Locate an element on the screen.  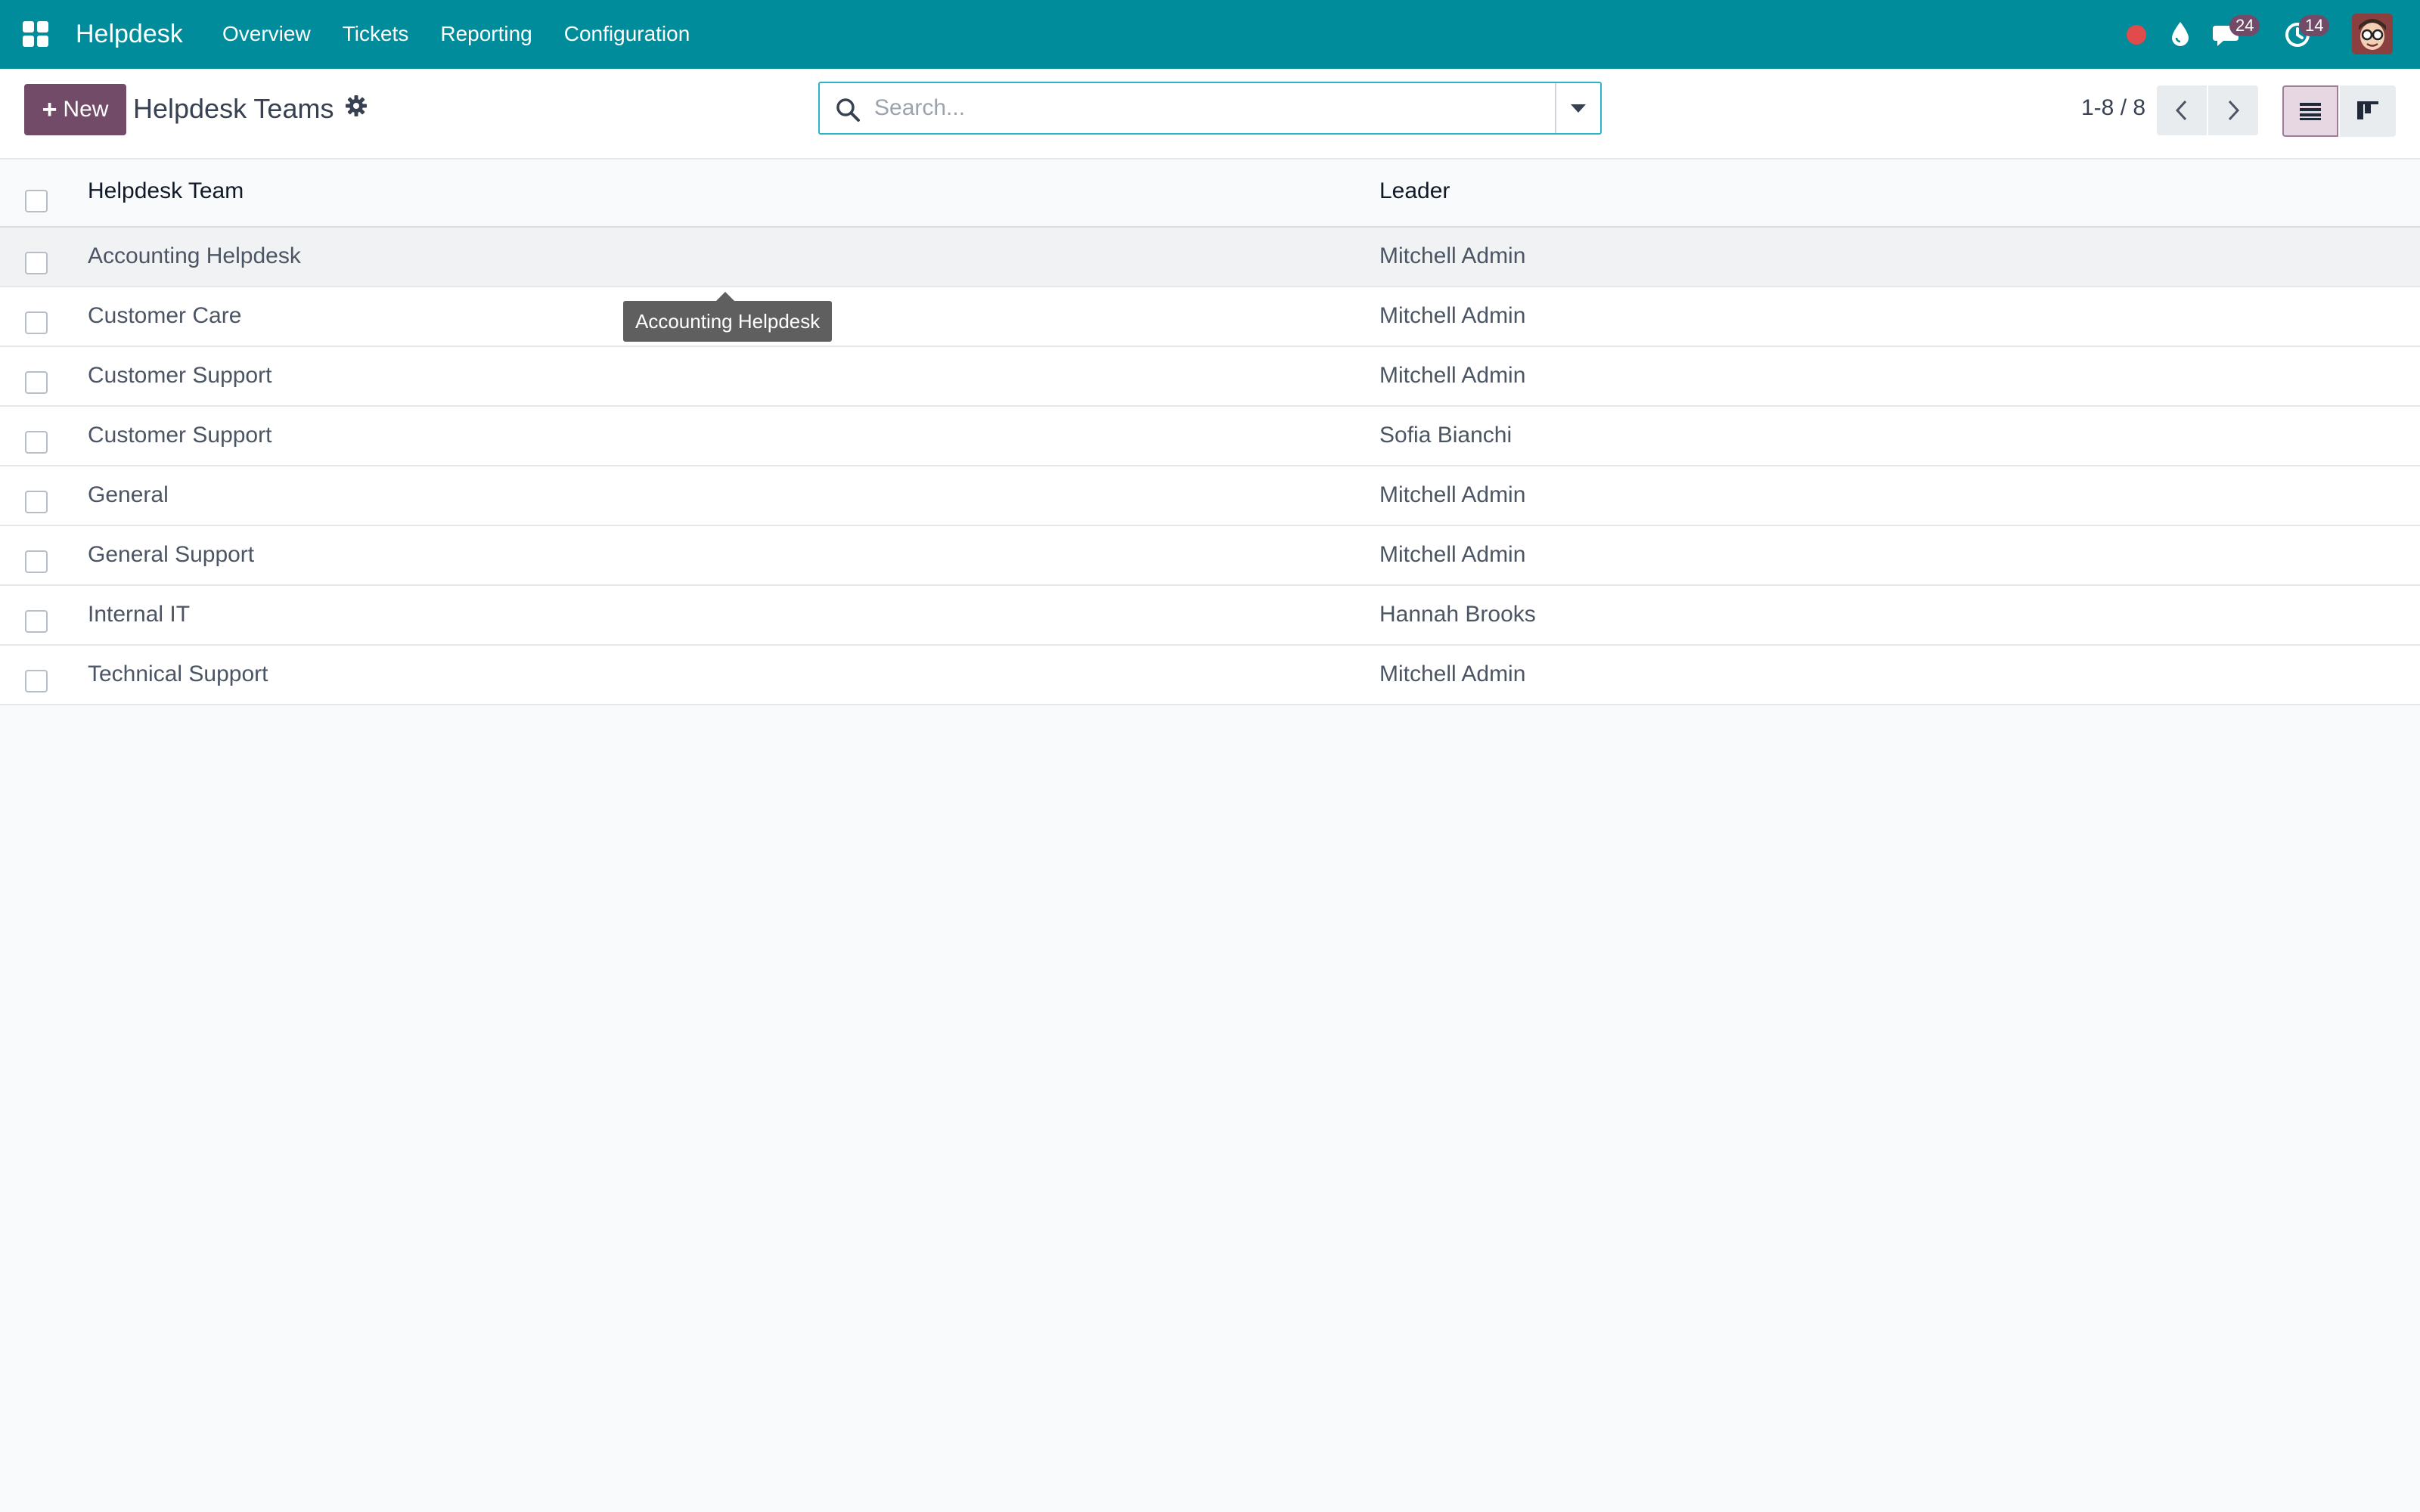
messages-badge: 24 is located at coordinates (2244, 26).